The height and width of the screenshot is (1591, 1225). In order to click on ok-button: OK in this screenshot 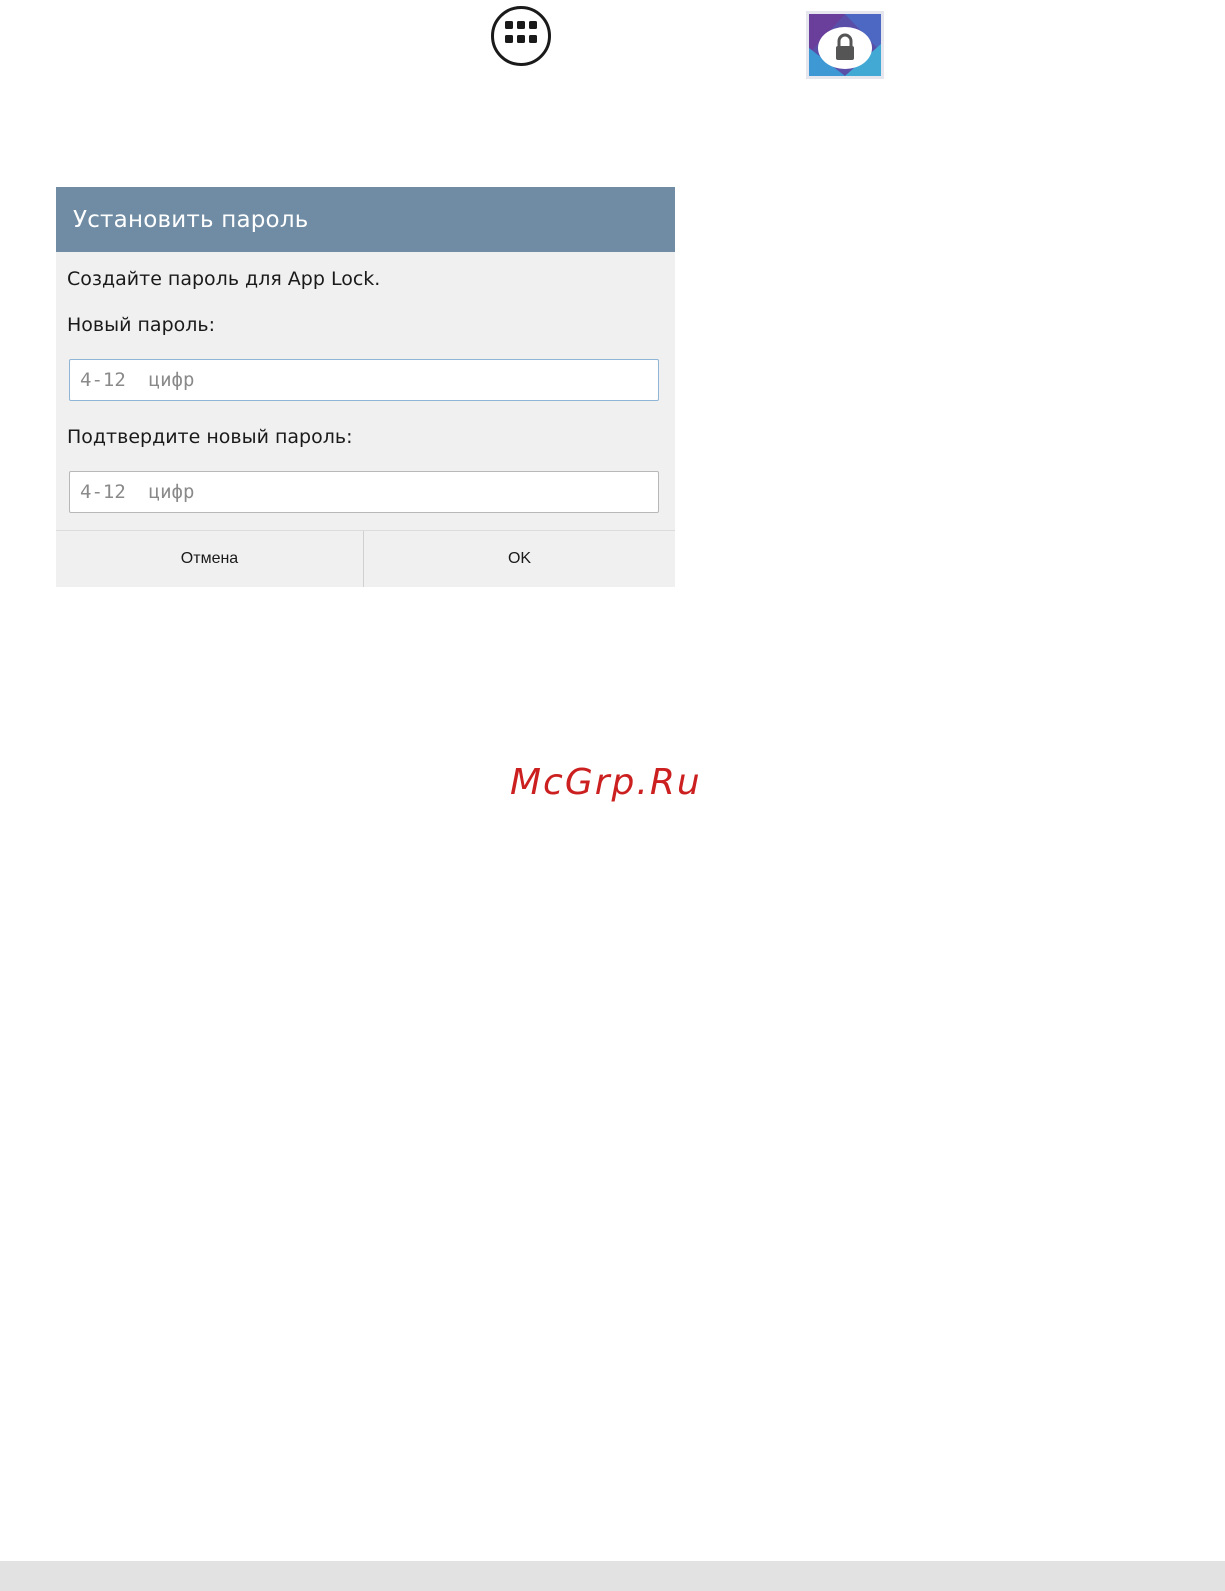, I will do `click(519, 559)`.